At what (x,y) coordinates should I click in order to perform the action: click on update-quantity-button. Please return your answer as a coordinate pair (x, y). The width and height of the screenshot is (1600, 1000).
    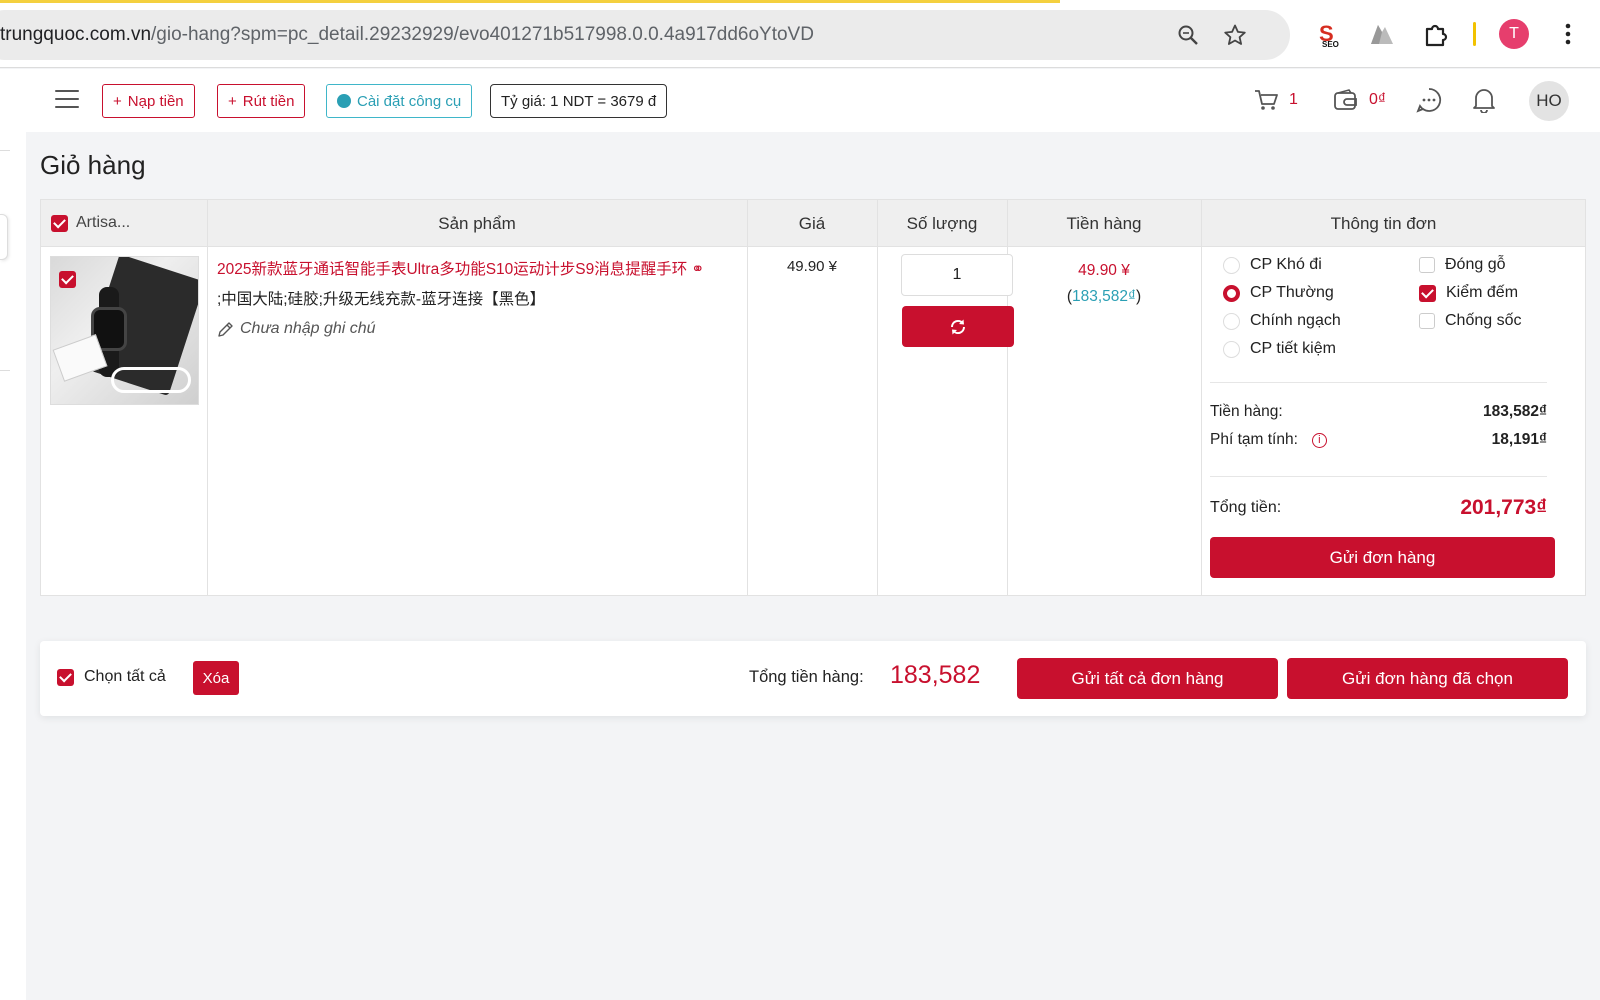
    Looking at the image, I should click on (958, 326).